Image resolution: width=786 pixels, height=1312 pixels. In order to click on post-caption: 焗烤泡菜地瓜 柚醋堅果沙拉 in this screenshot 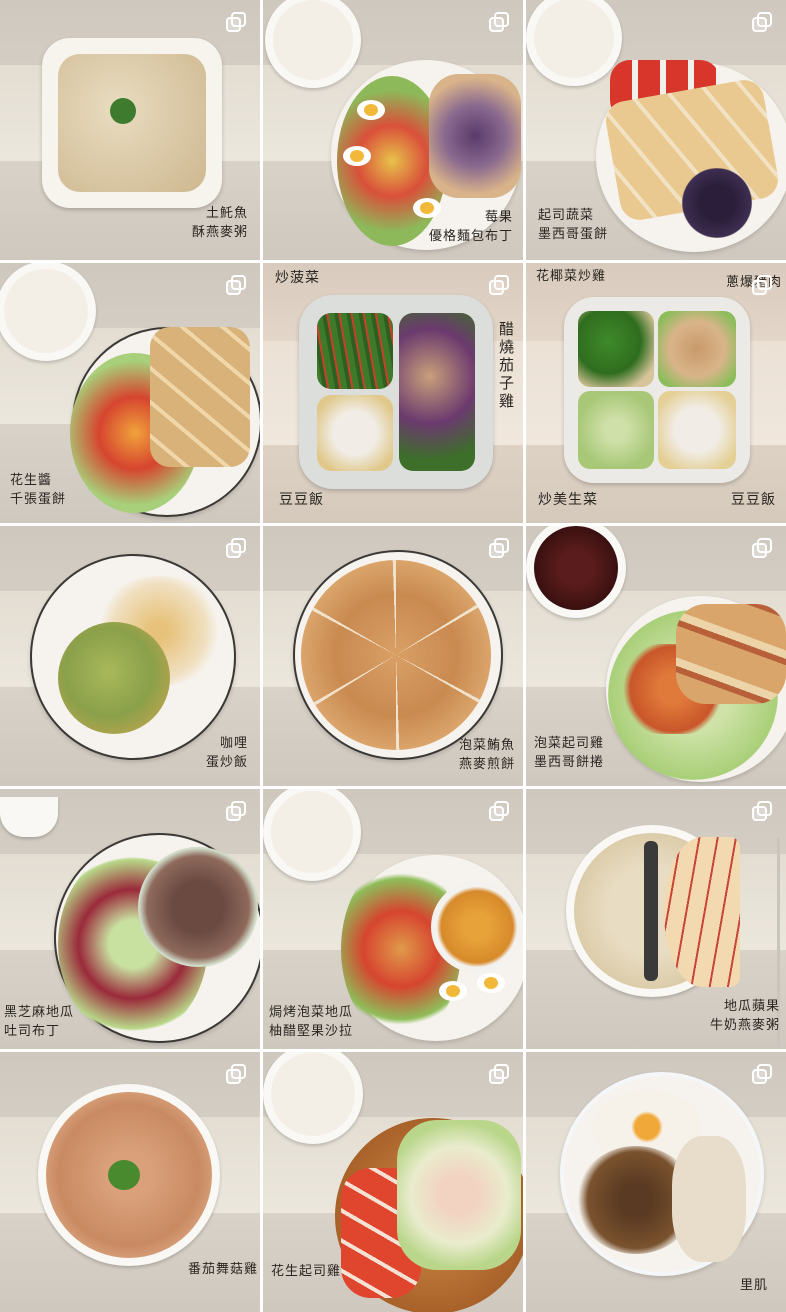, I will do `click(311, 1022)`.